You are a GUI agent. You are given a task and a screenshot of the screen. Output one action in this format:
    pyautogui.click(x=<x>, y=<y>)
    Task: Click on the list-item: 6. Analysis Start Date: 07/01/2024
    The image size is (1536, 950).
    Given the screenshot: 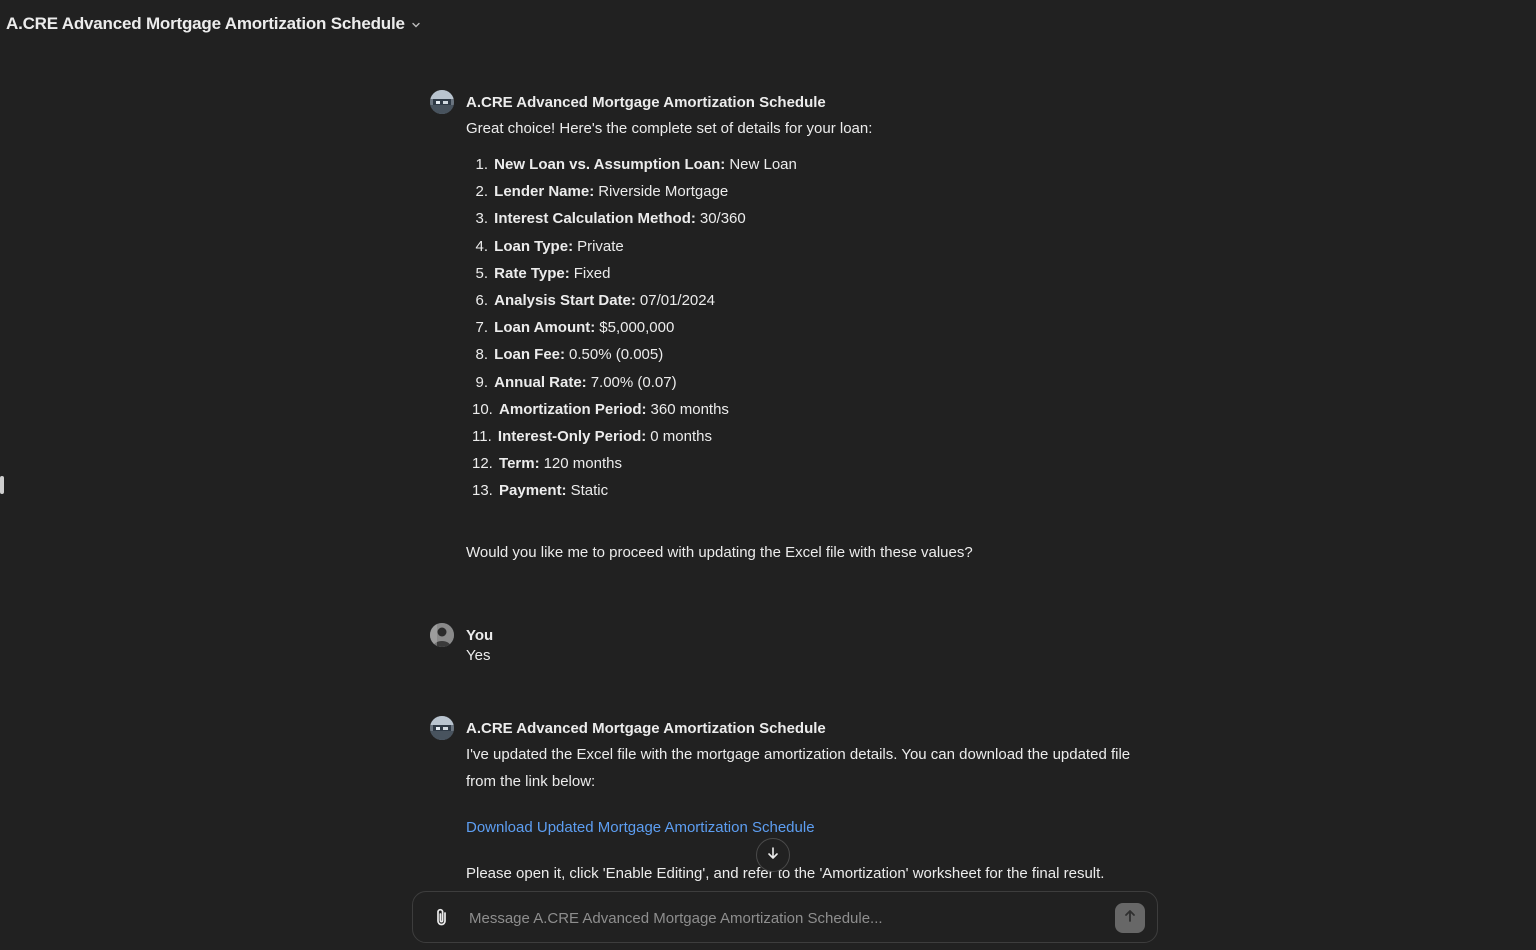 What is the action you would take?
    pyautogui.click(x=595, y=300)
    